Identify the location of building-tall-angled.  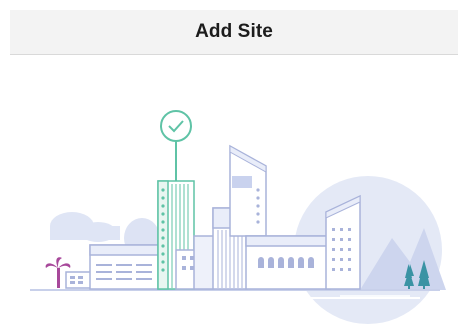
(248, 190).